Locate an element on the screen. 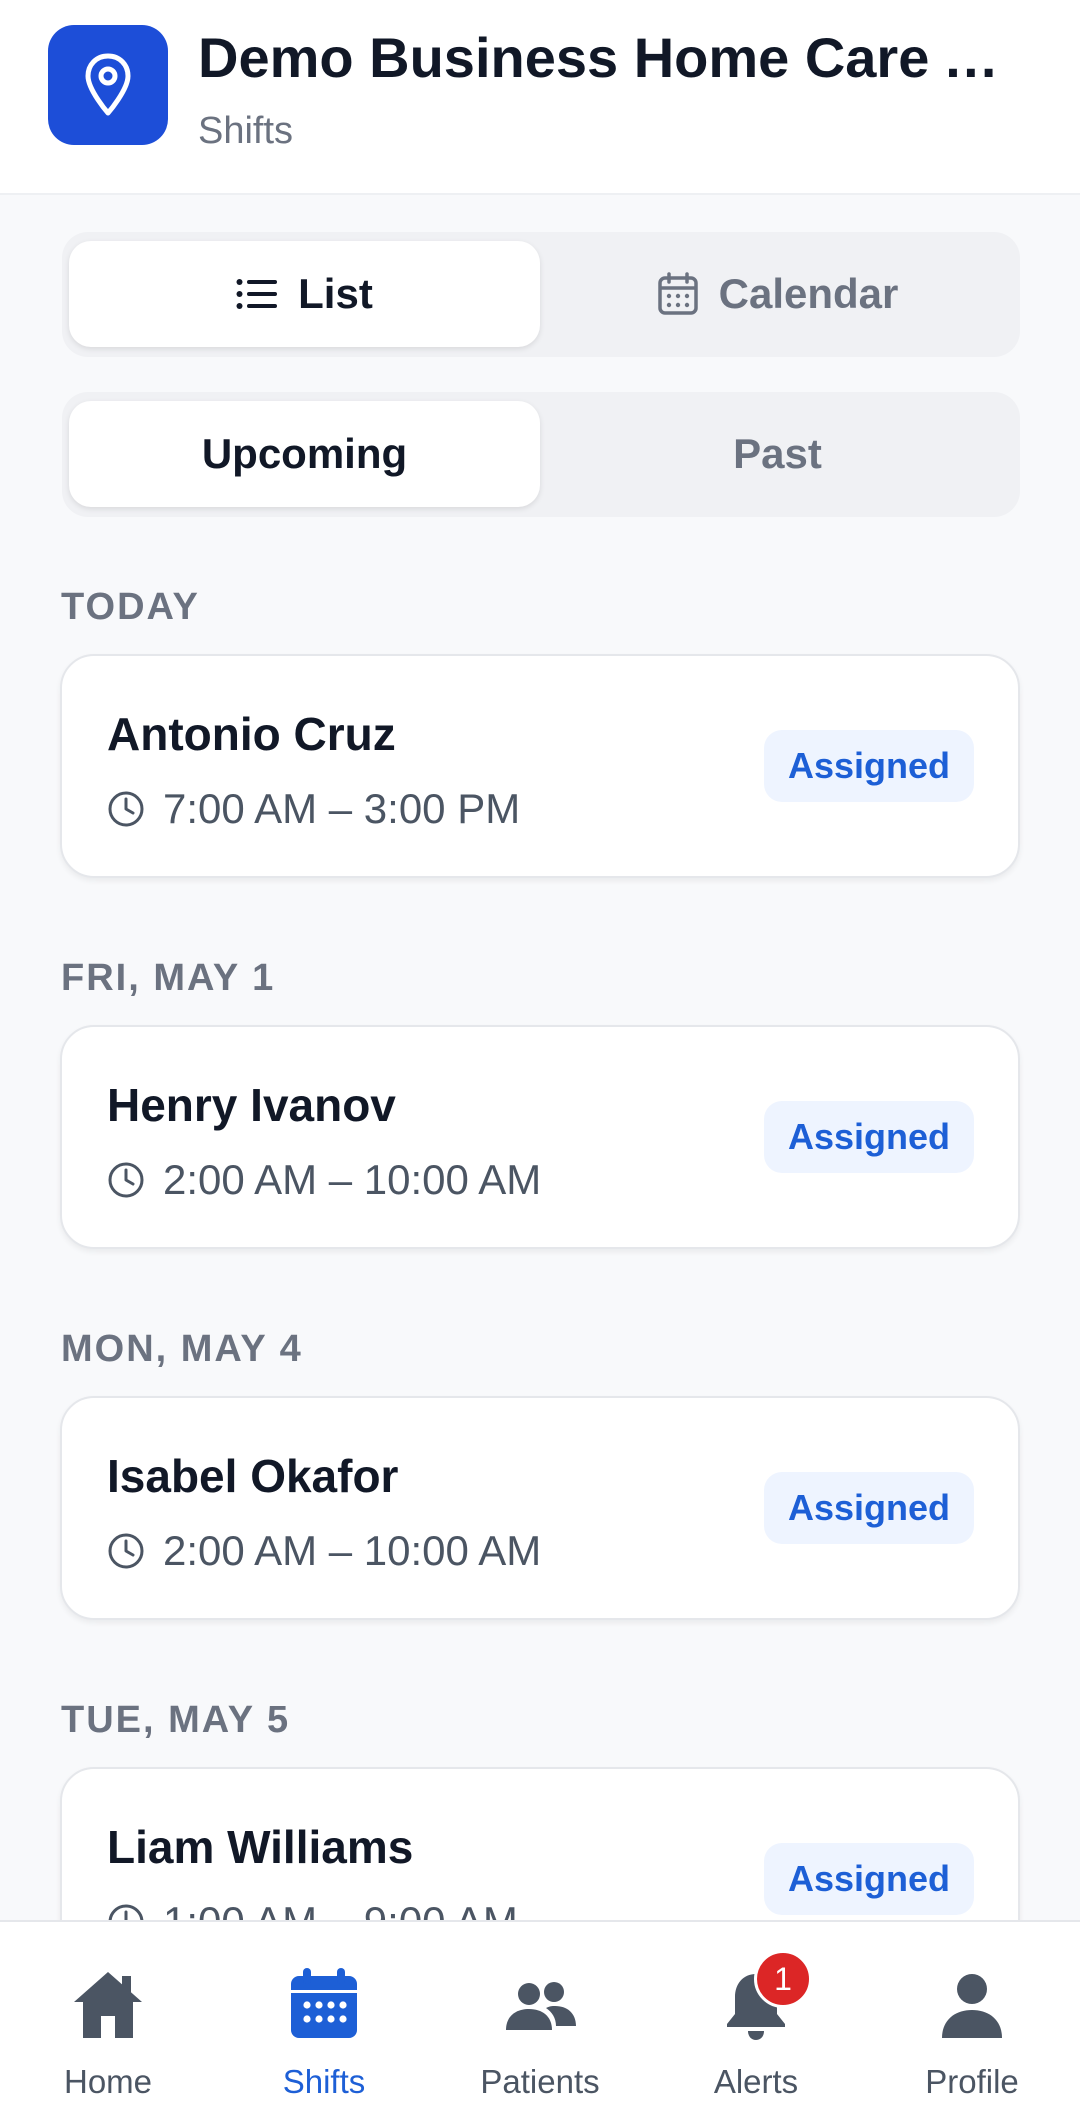  shift-card: Antonio Cruz 7:00 AM – 3:00 PM Assigned is located at coordinates (540, 766).